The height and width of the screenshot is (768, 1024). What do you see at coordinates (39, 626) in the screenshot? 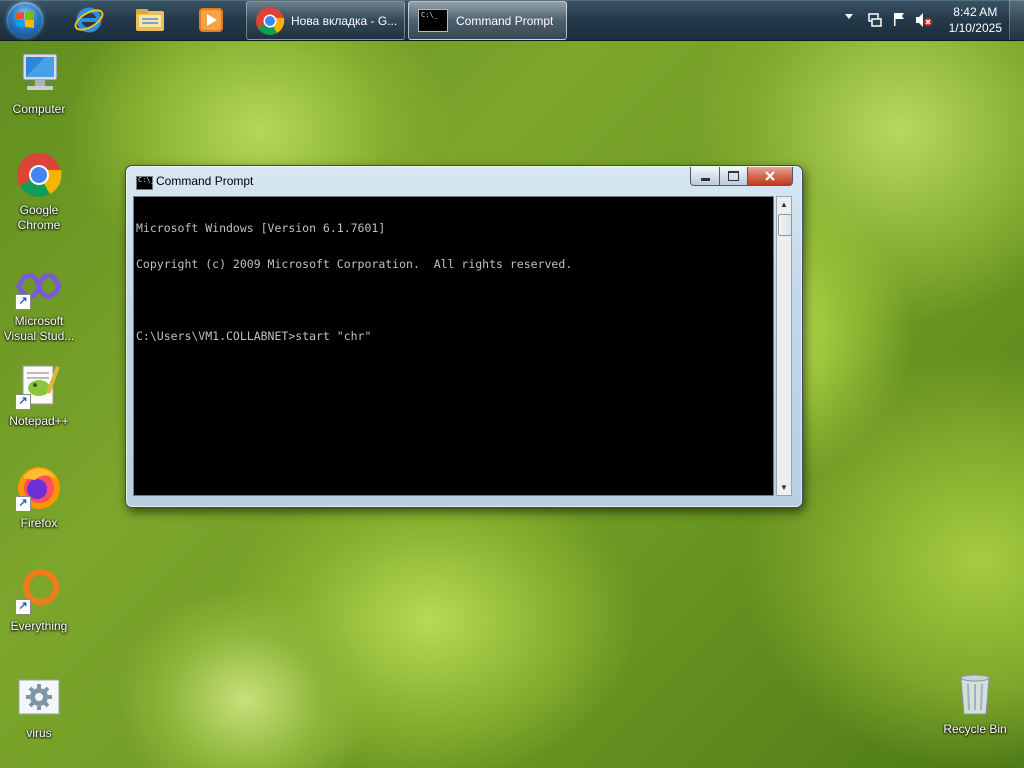
I see `desktop-icon-label: Everything` at bounding box center [39, 626].